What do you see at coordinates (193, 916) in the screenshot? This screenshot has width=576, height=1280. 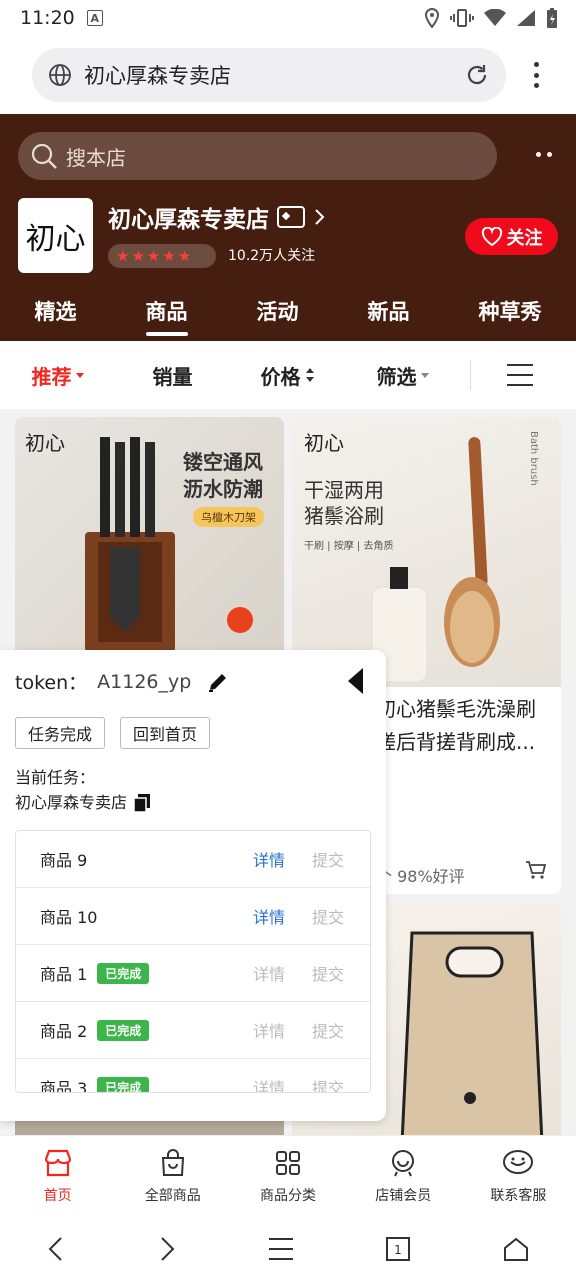 I see `task-row: 商品 10 详情 提交` at bounding box center [193, 916].